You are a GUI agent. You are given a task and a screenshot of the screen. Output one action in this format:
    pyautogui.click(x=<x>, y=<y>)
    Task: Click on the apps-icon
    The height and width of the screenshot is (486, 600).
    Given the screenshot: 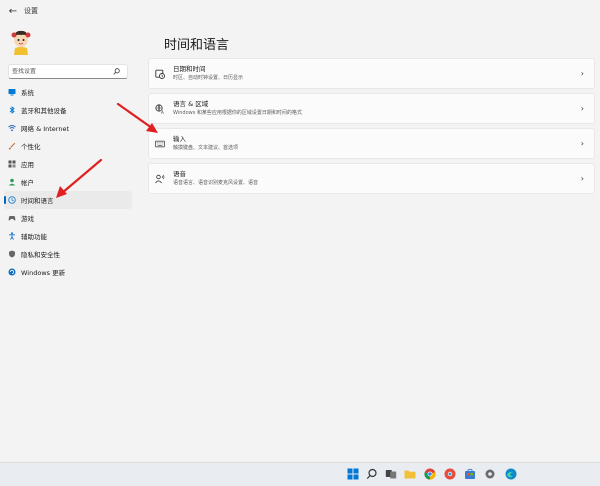 What is the action you would take?
    pyautogui.click(x=12, y=164)
    